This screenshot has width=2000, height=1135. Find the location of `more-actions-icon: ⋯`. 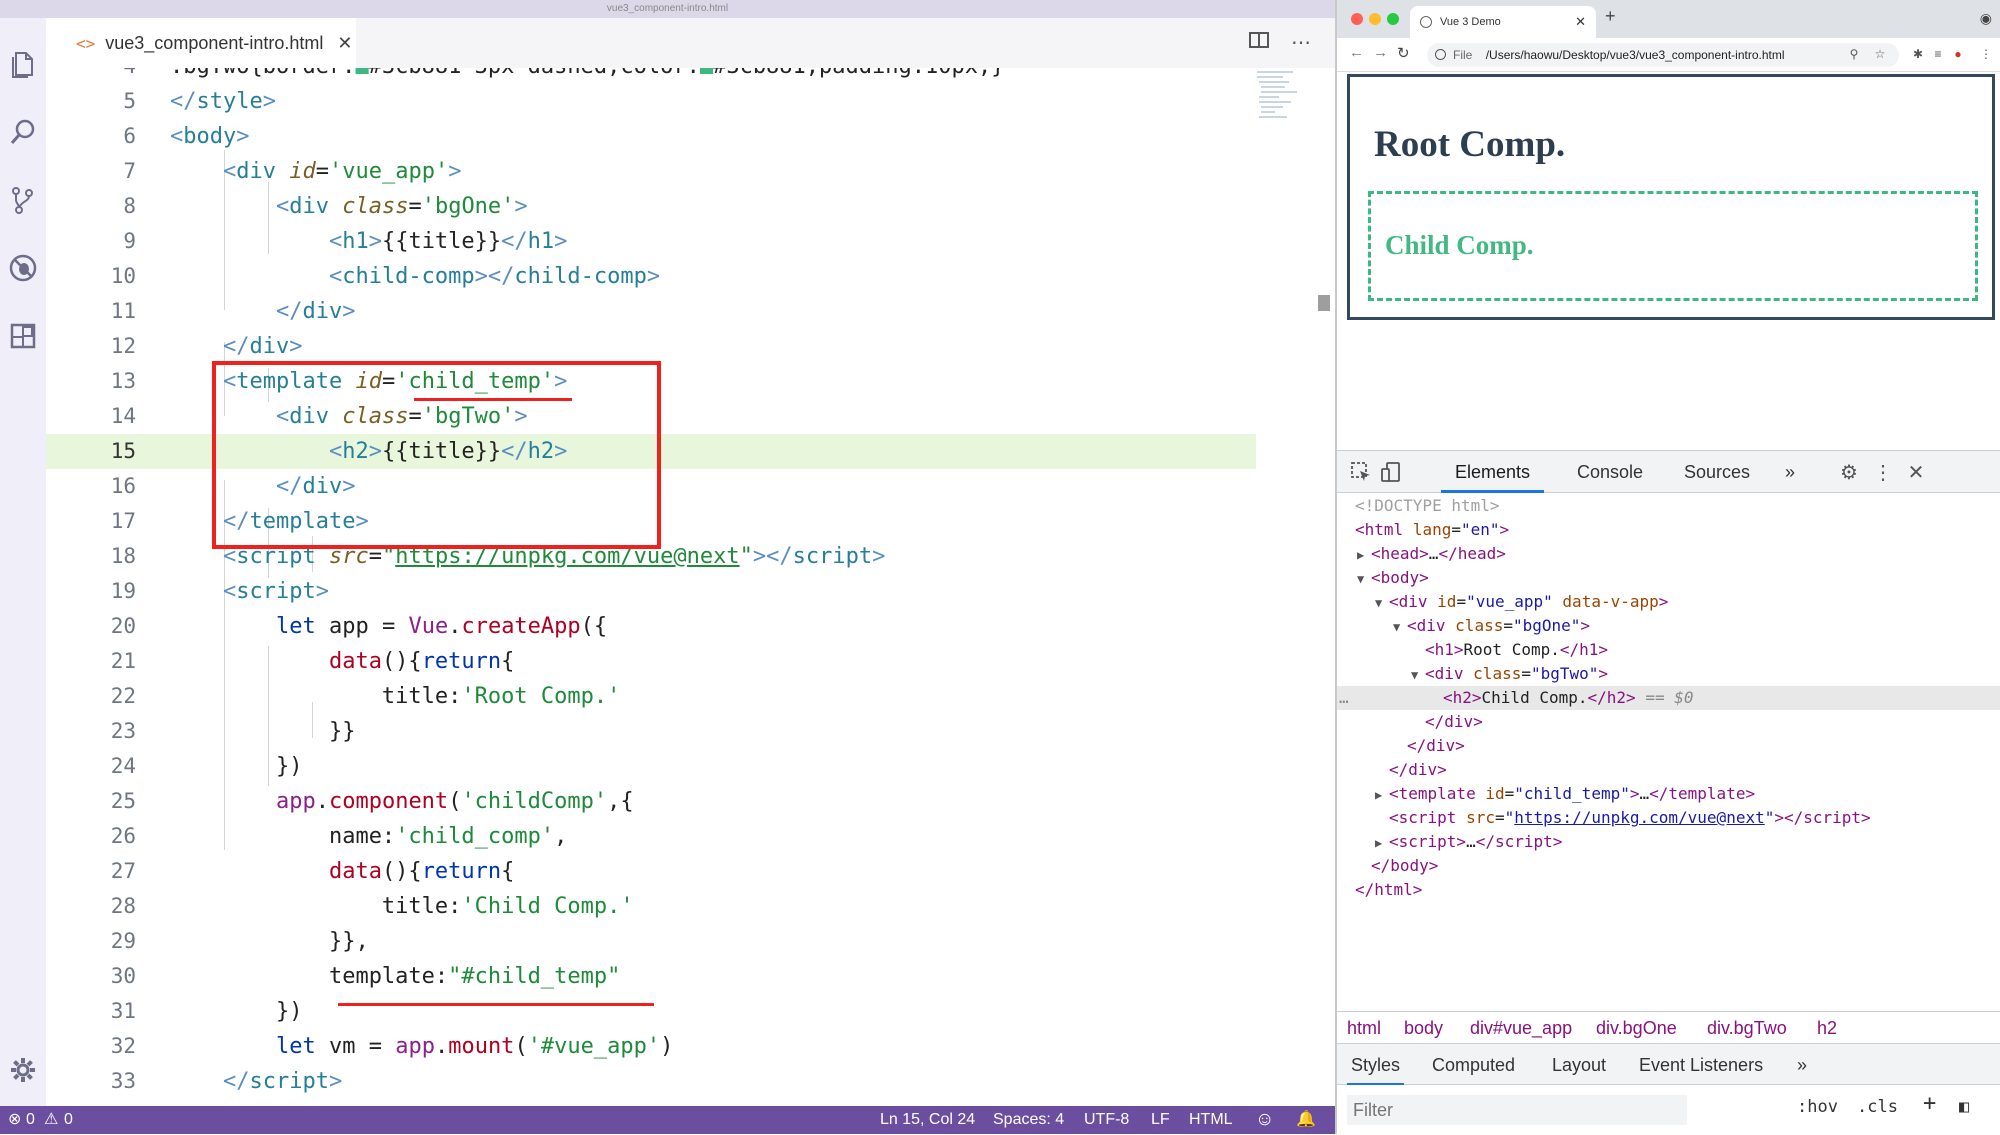

more-actions-icon: ⋯ is located at coordinates (1301, 43).